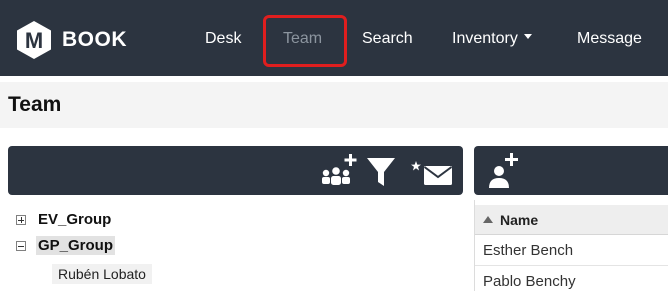 The width and height of the screenshot is (668, 291). What do you see at coordinates (529, 281) in the screenshot?
I see `user-name: Pablo Benchy` at bounding box center [529, 281].